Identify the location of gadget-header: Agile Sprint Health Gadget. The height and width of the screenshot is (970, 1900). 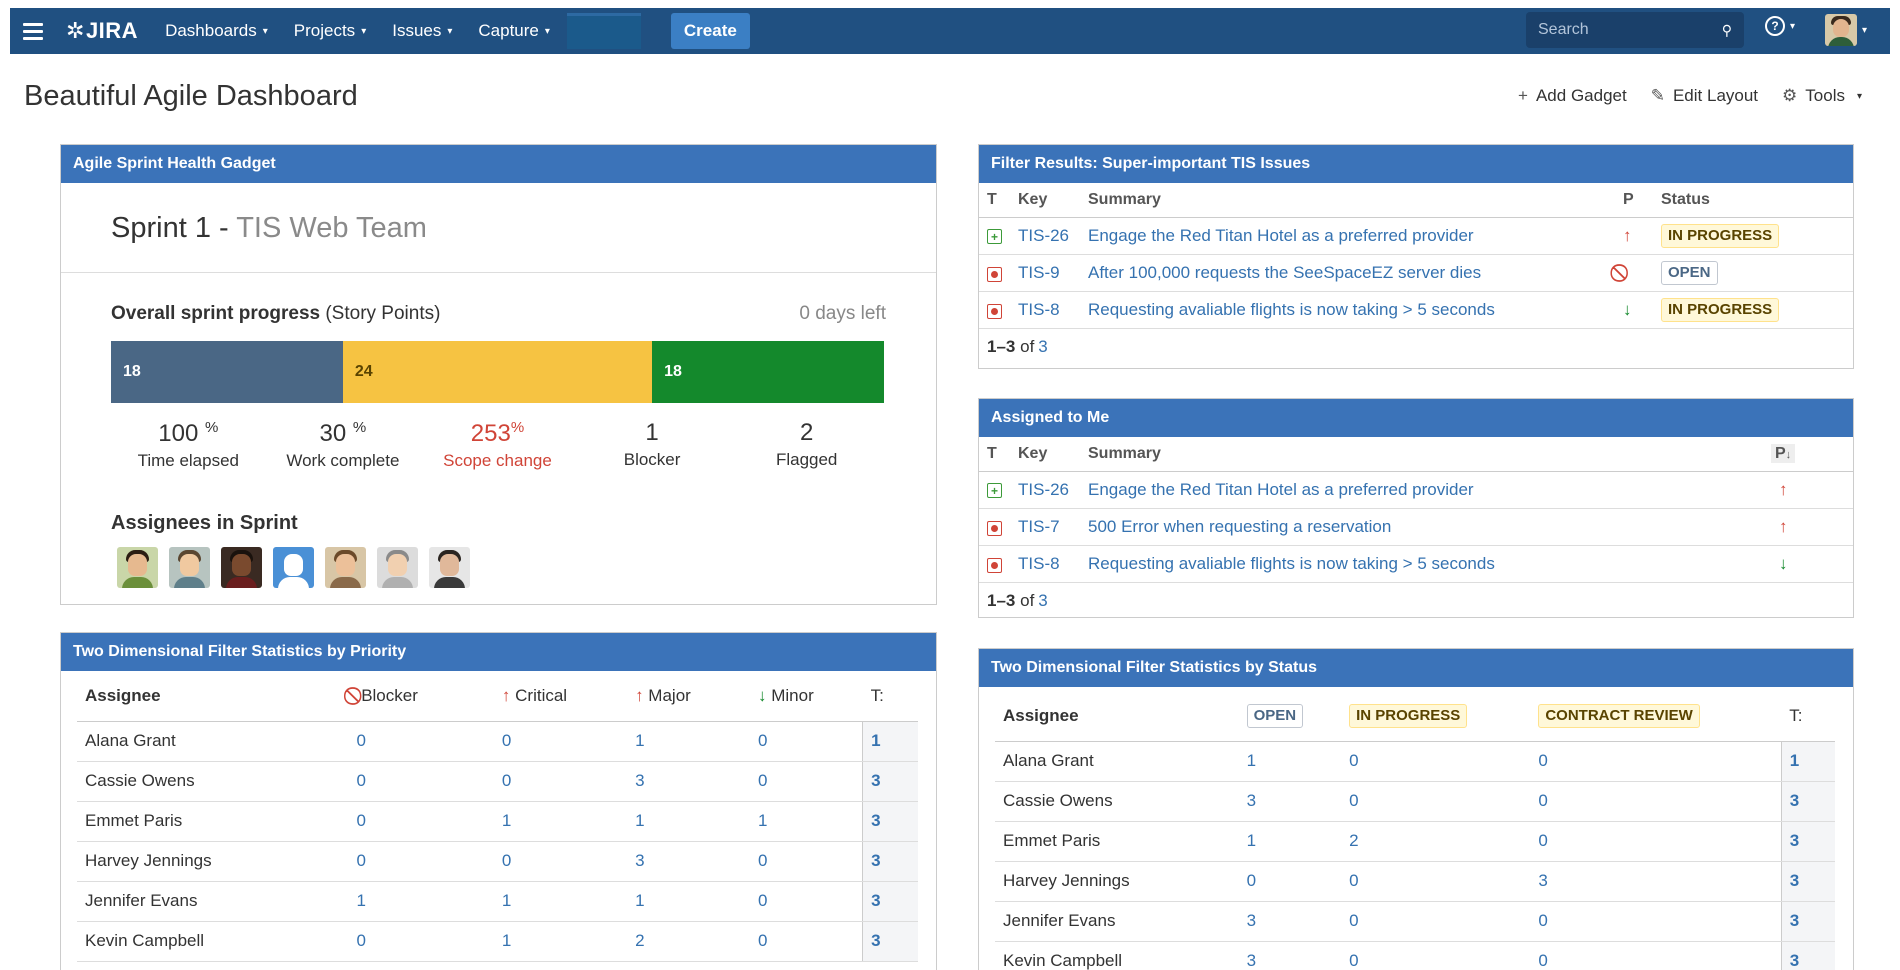
(498, 164).